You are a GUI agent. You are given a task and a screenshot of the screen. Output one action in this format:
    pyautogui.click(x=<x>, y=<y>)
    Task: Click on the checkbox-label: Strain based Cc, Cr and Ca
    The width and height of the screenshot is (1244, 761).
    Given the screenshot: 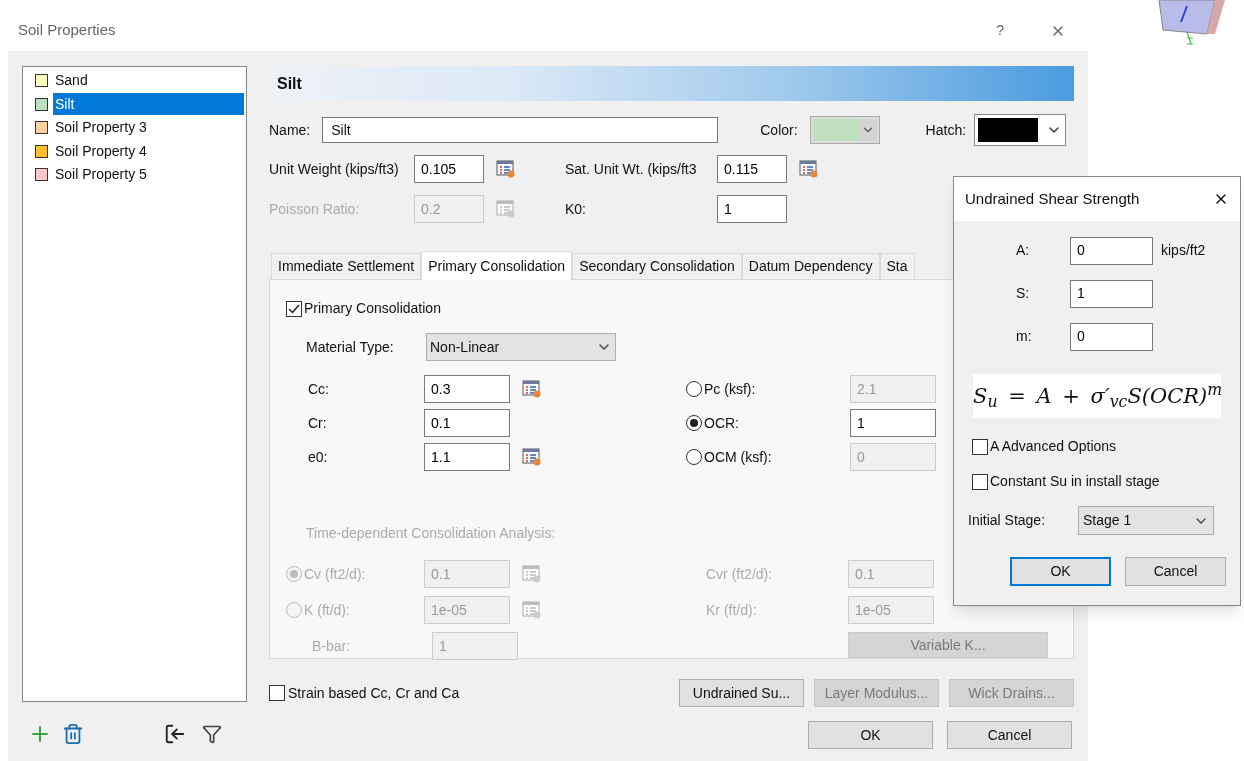 What is the action you would take?
    pyautogui.click(x=374, y=693)
    